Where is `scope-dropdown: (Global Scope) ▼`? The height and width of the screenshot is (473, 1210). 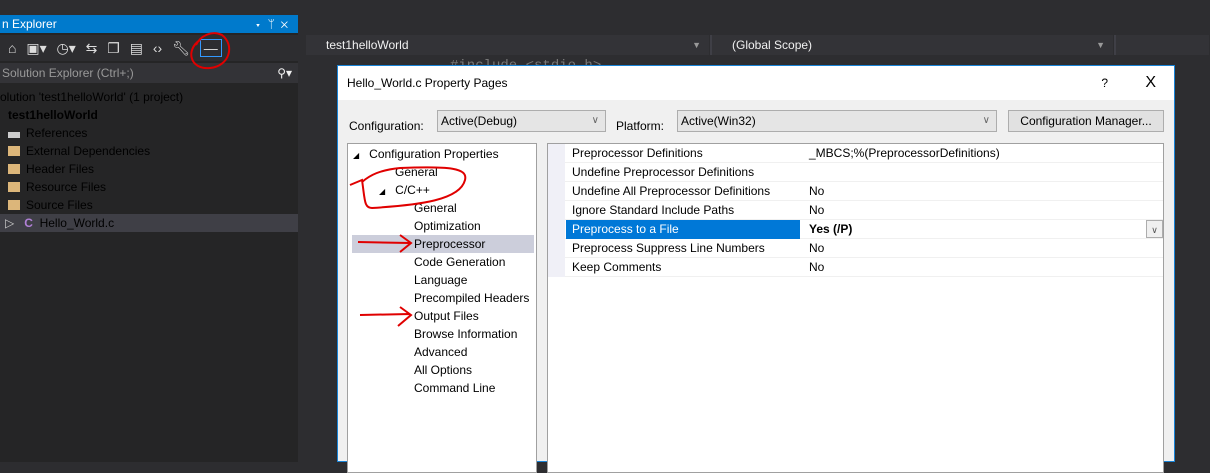
scope-dropdown: (Global Scope) ▼ is located at coordinates (913, 45).